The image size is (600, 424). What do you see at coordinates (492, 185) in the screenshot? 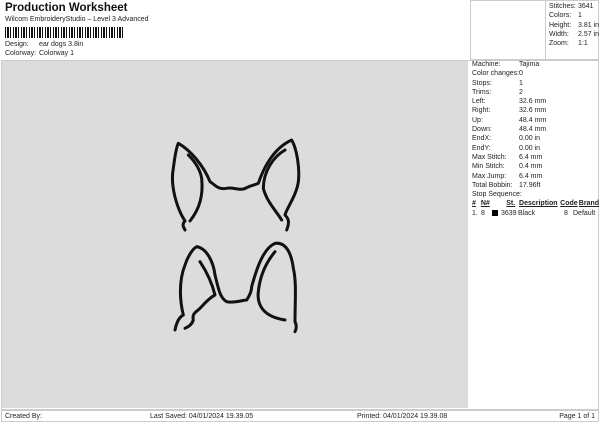
I see `label: Total Bobbin:` at bounding box center [492, 185].